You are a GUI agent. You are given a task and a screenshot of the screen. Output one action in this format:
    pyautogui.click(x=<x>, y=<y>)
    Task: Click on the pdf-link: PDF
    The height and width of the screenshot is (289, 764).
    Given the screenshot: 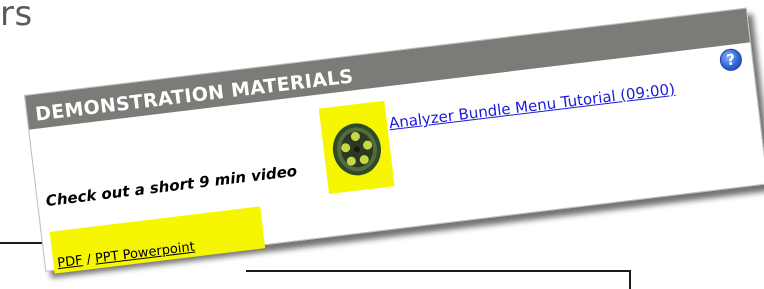 What is the action you would take?
    pyautogui.click(x=70, y=262)
    